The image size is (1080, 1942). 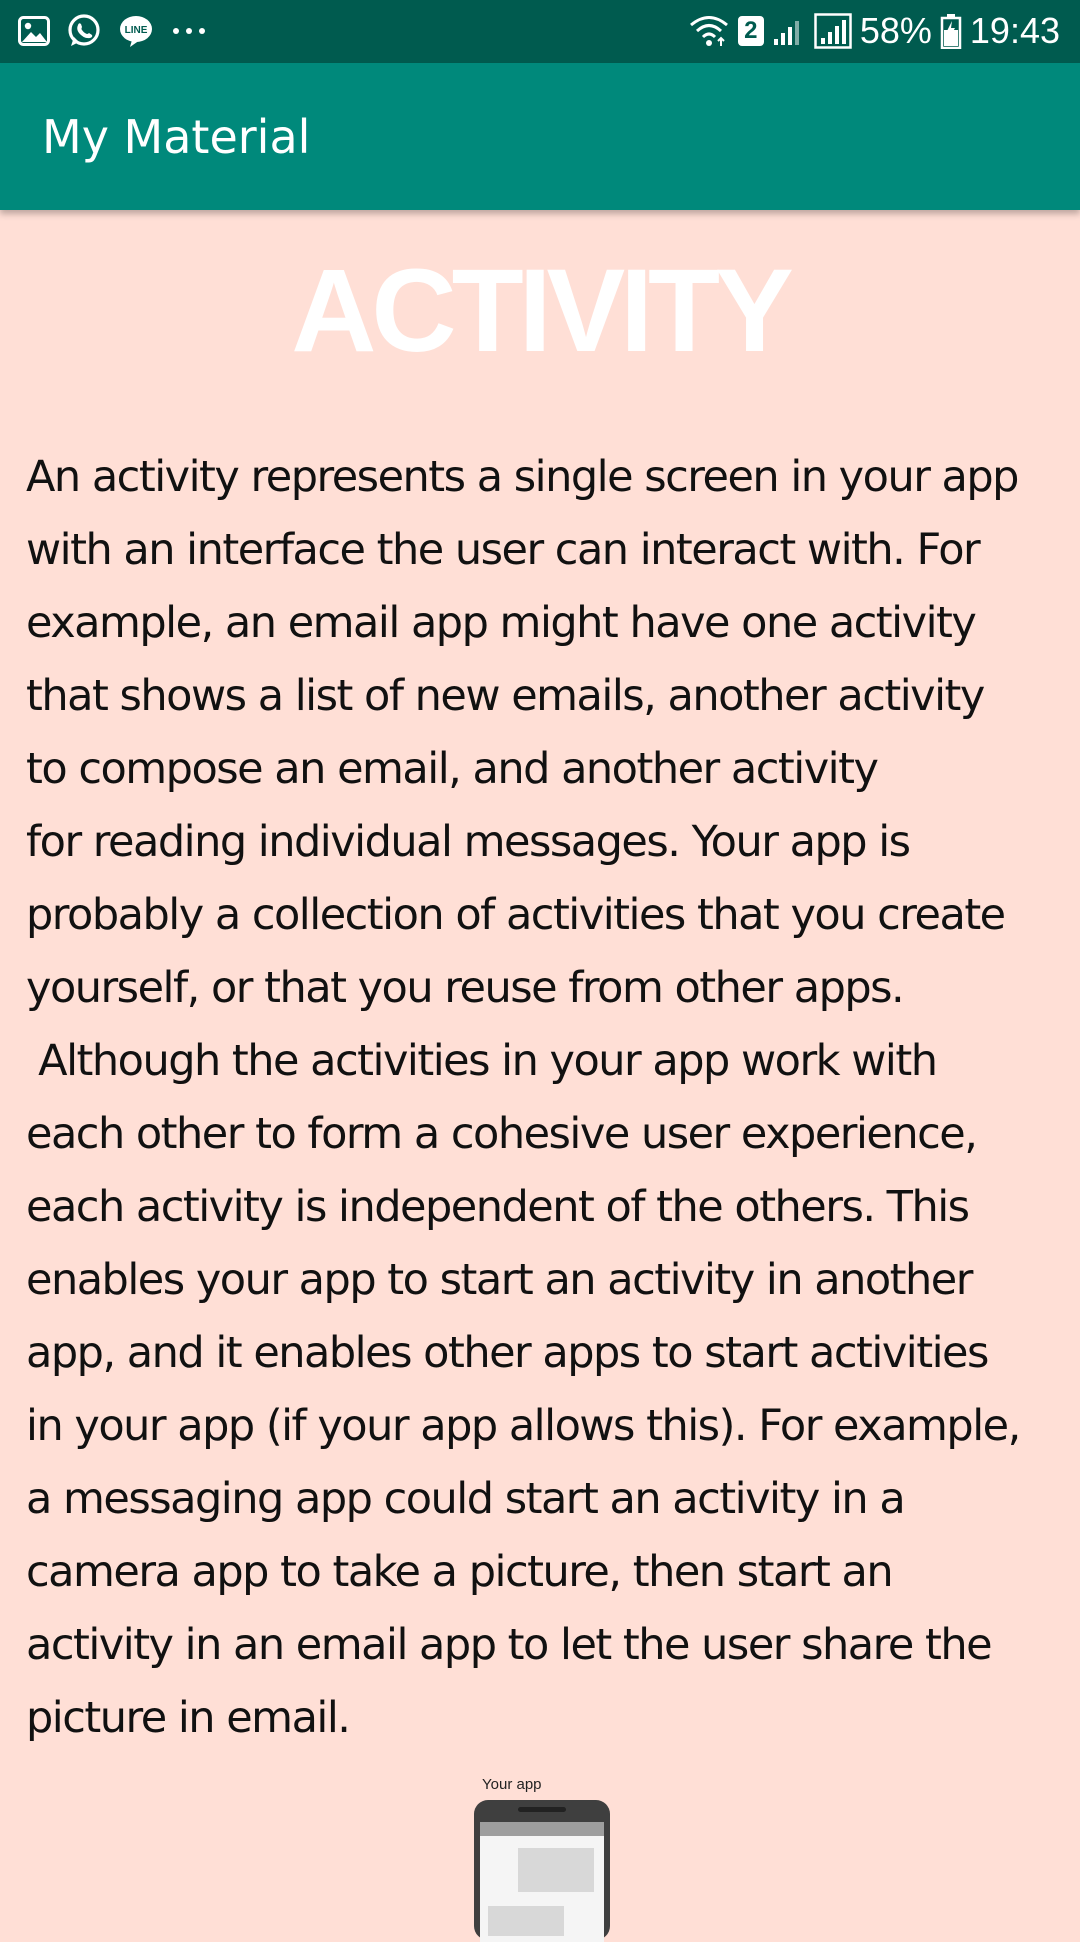 I want to click on wifi-badge: 2, so click(x=750, y=31).